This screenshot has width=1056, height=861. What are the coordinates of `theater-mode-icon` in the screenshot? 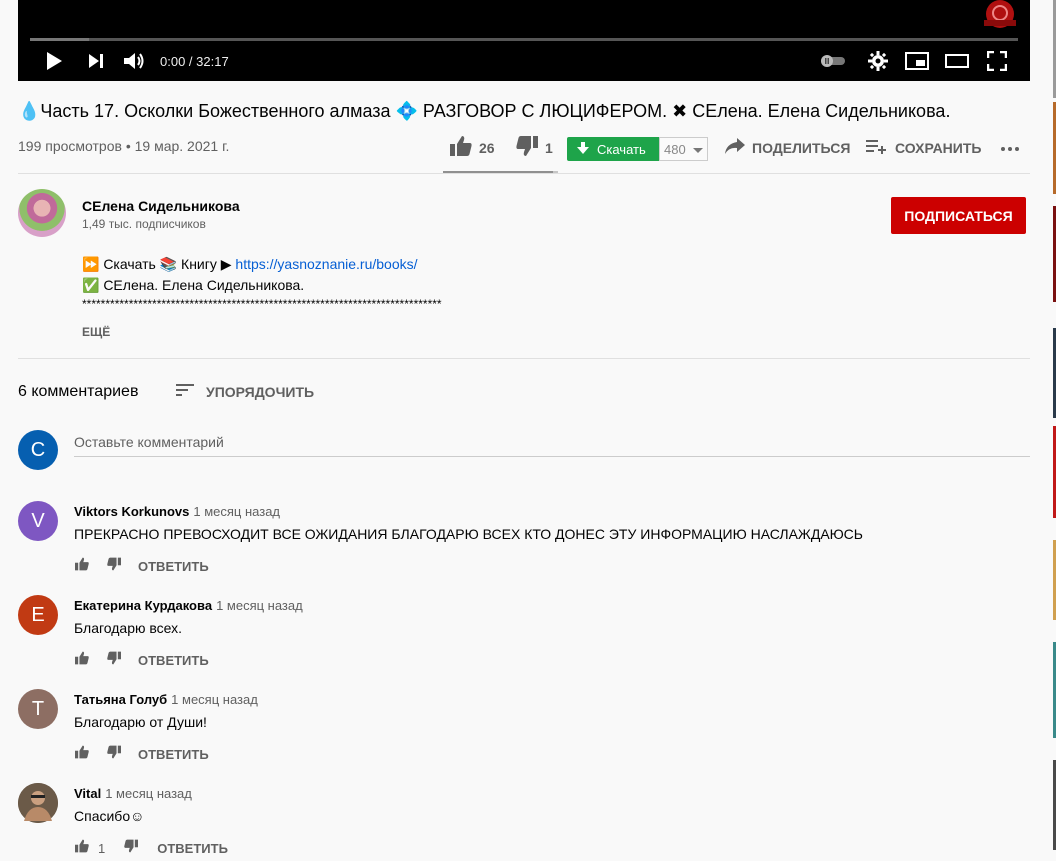 It's located at (957, 61).